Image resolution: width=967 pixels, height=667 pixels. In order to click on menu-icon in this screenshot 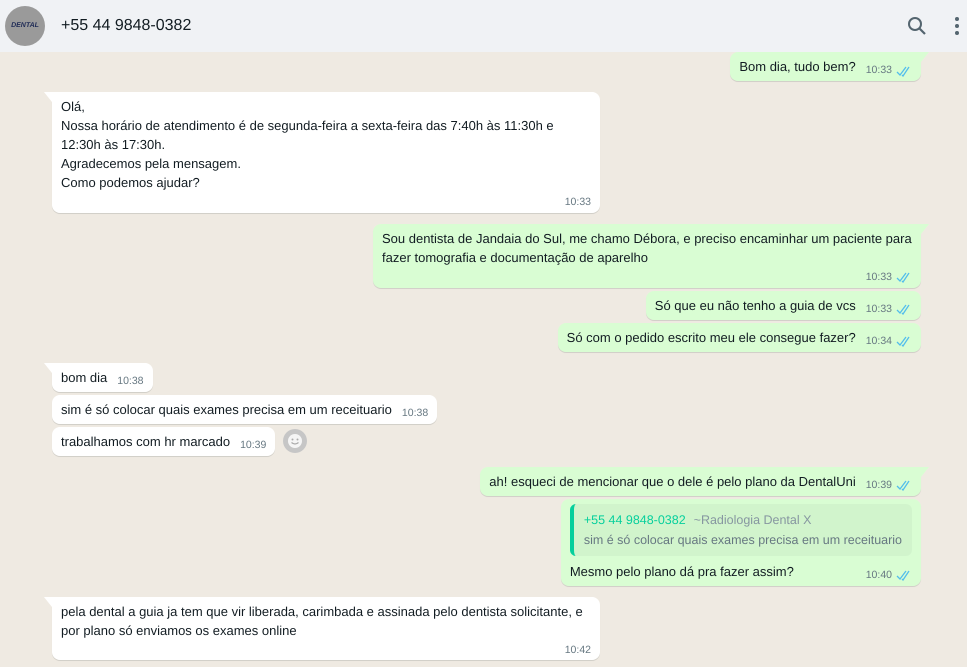, I will do `click(957, 26)`.